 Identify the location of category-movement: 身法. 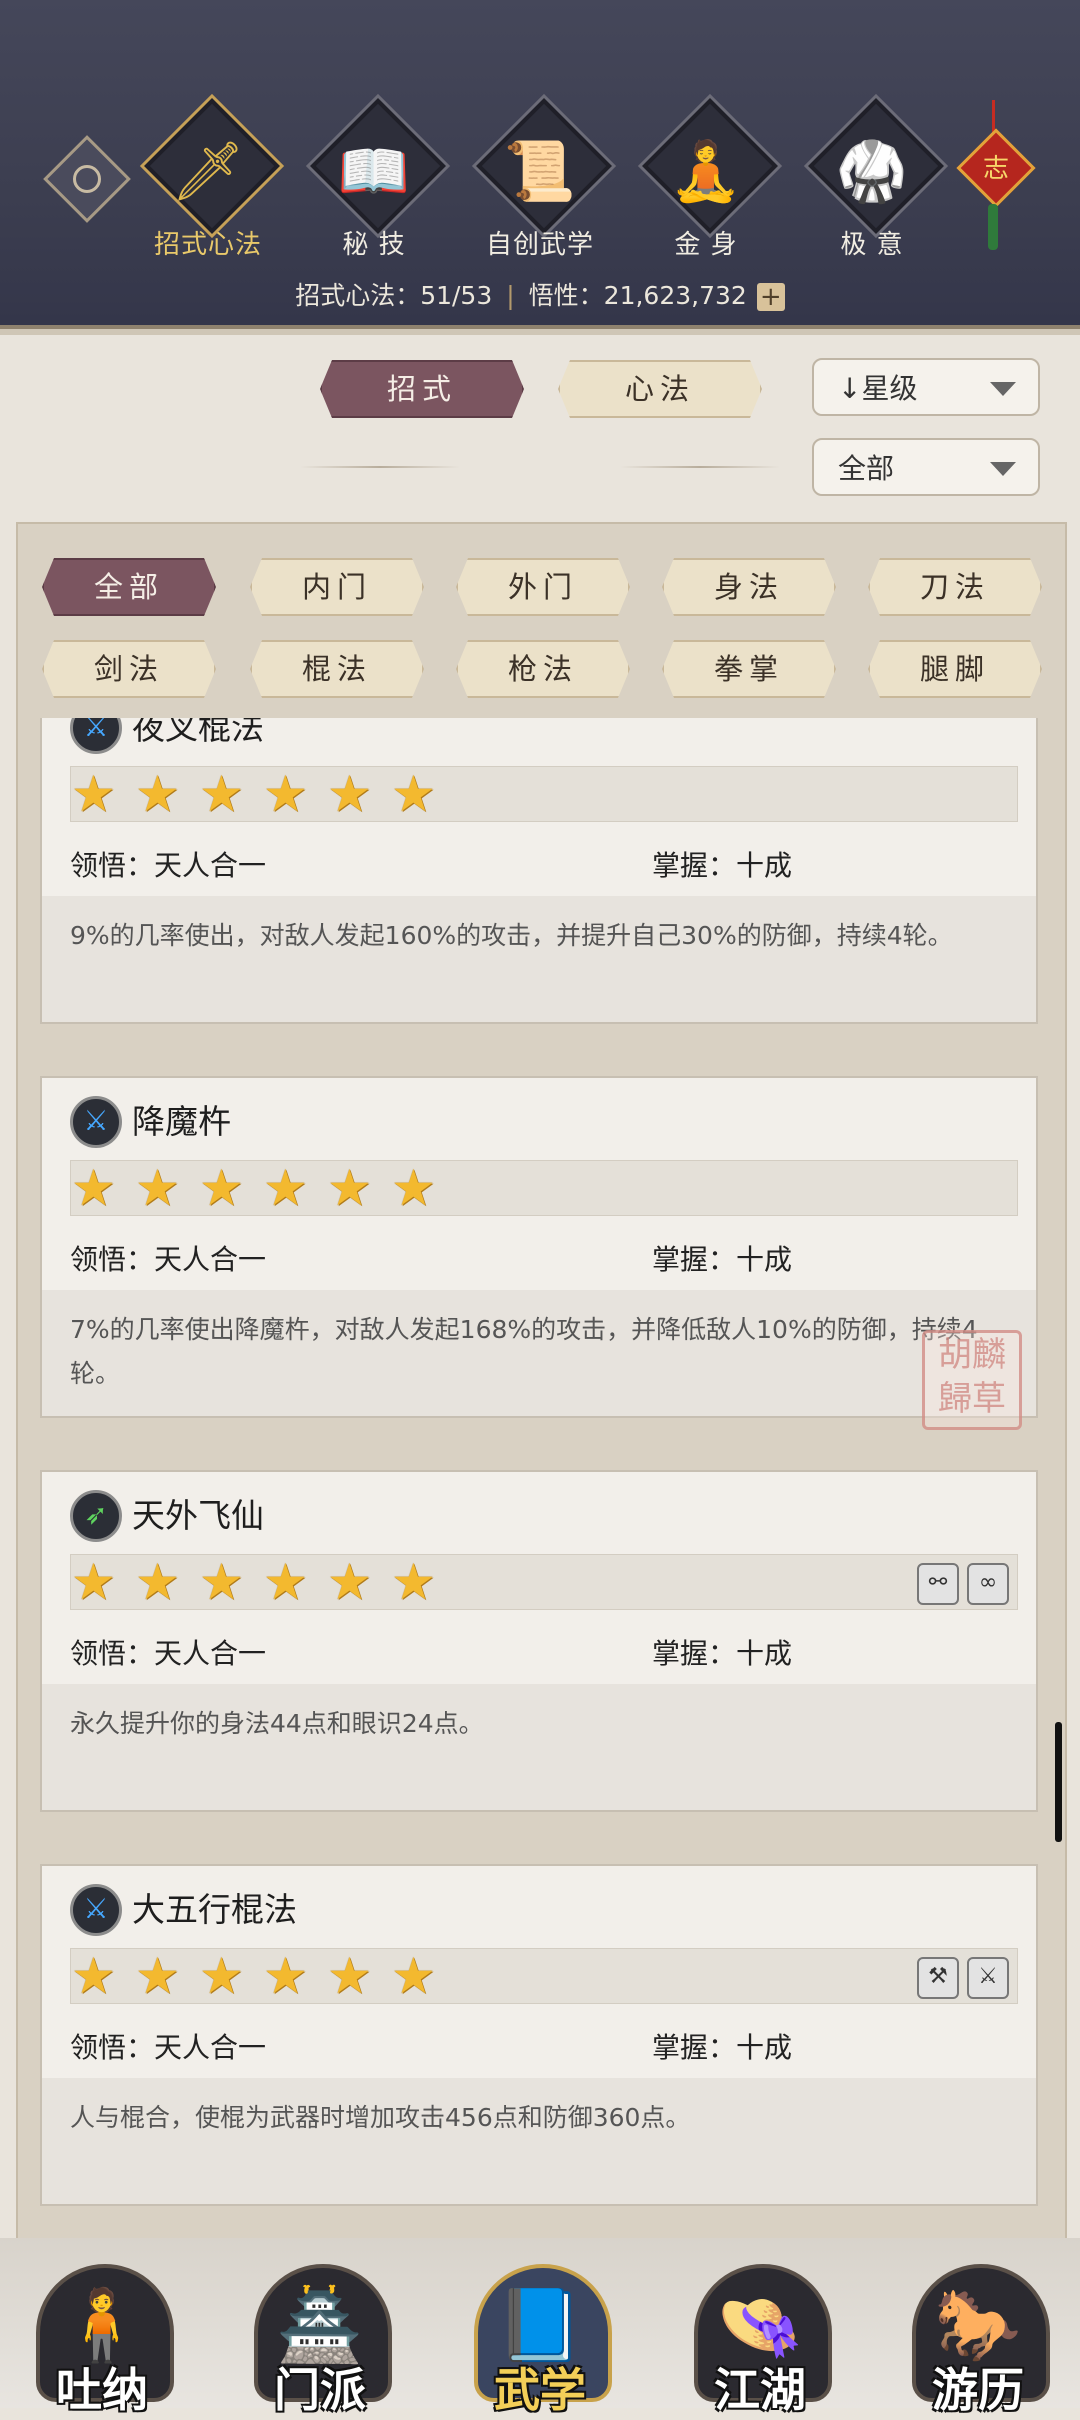
(749, 587).